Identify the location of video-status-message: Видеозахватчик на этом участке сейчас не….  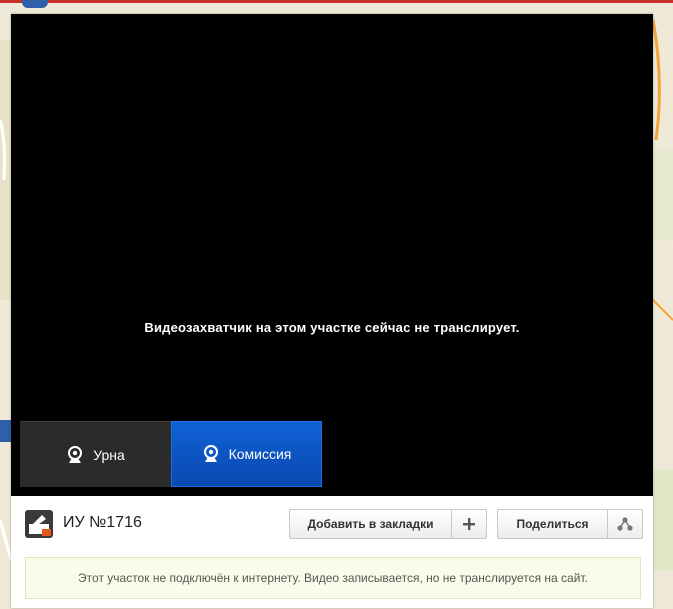
(332, 327).